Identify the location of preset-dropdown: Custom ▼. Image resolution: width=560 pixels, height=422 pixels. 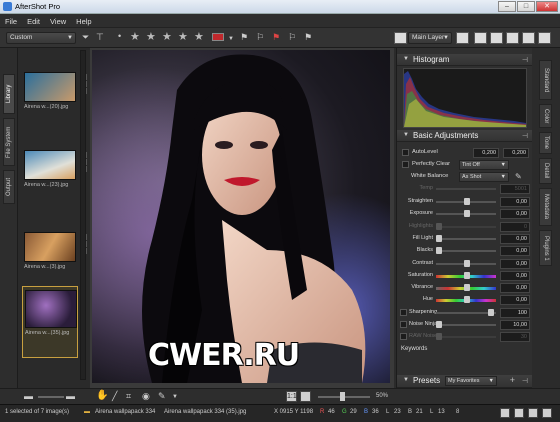
(41, 38).